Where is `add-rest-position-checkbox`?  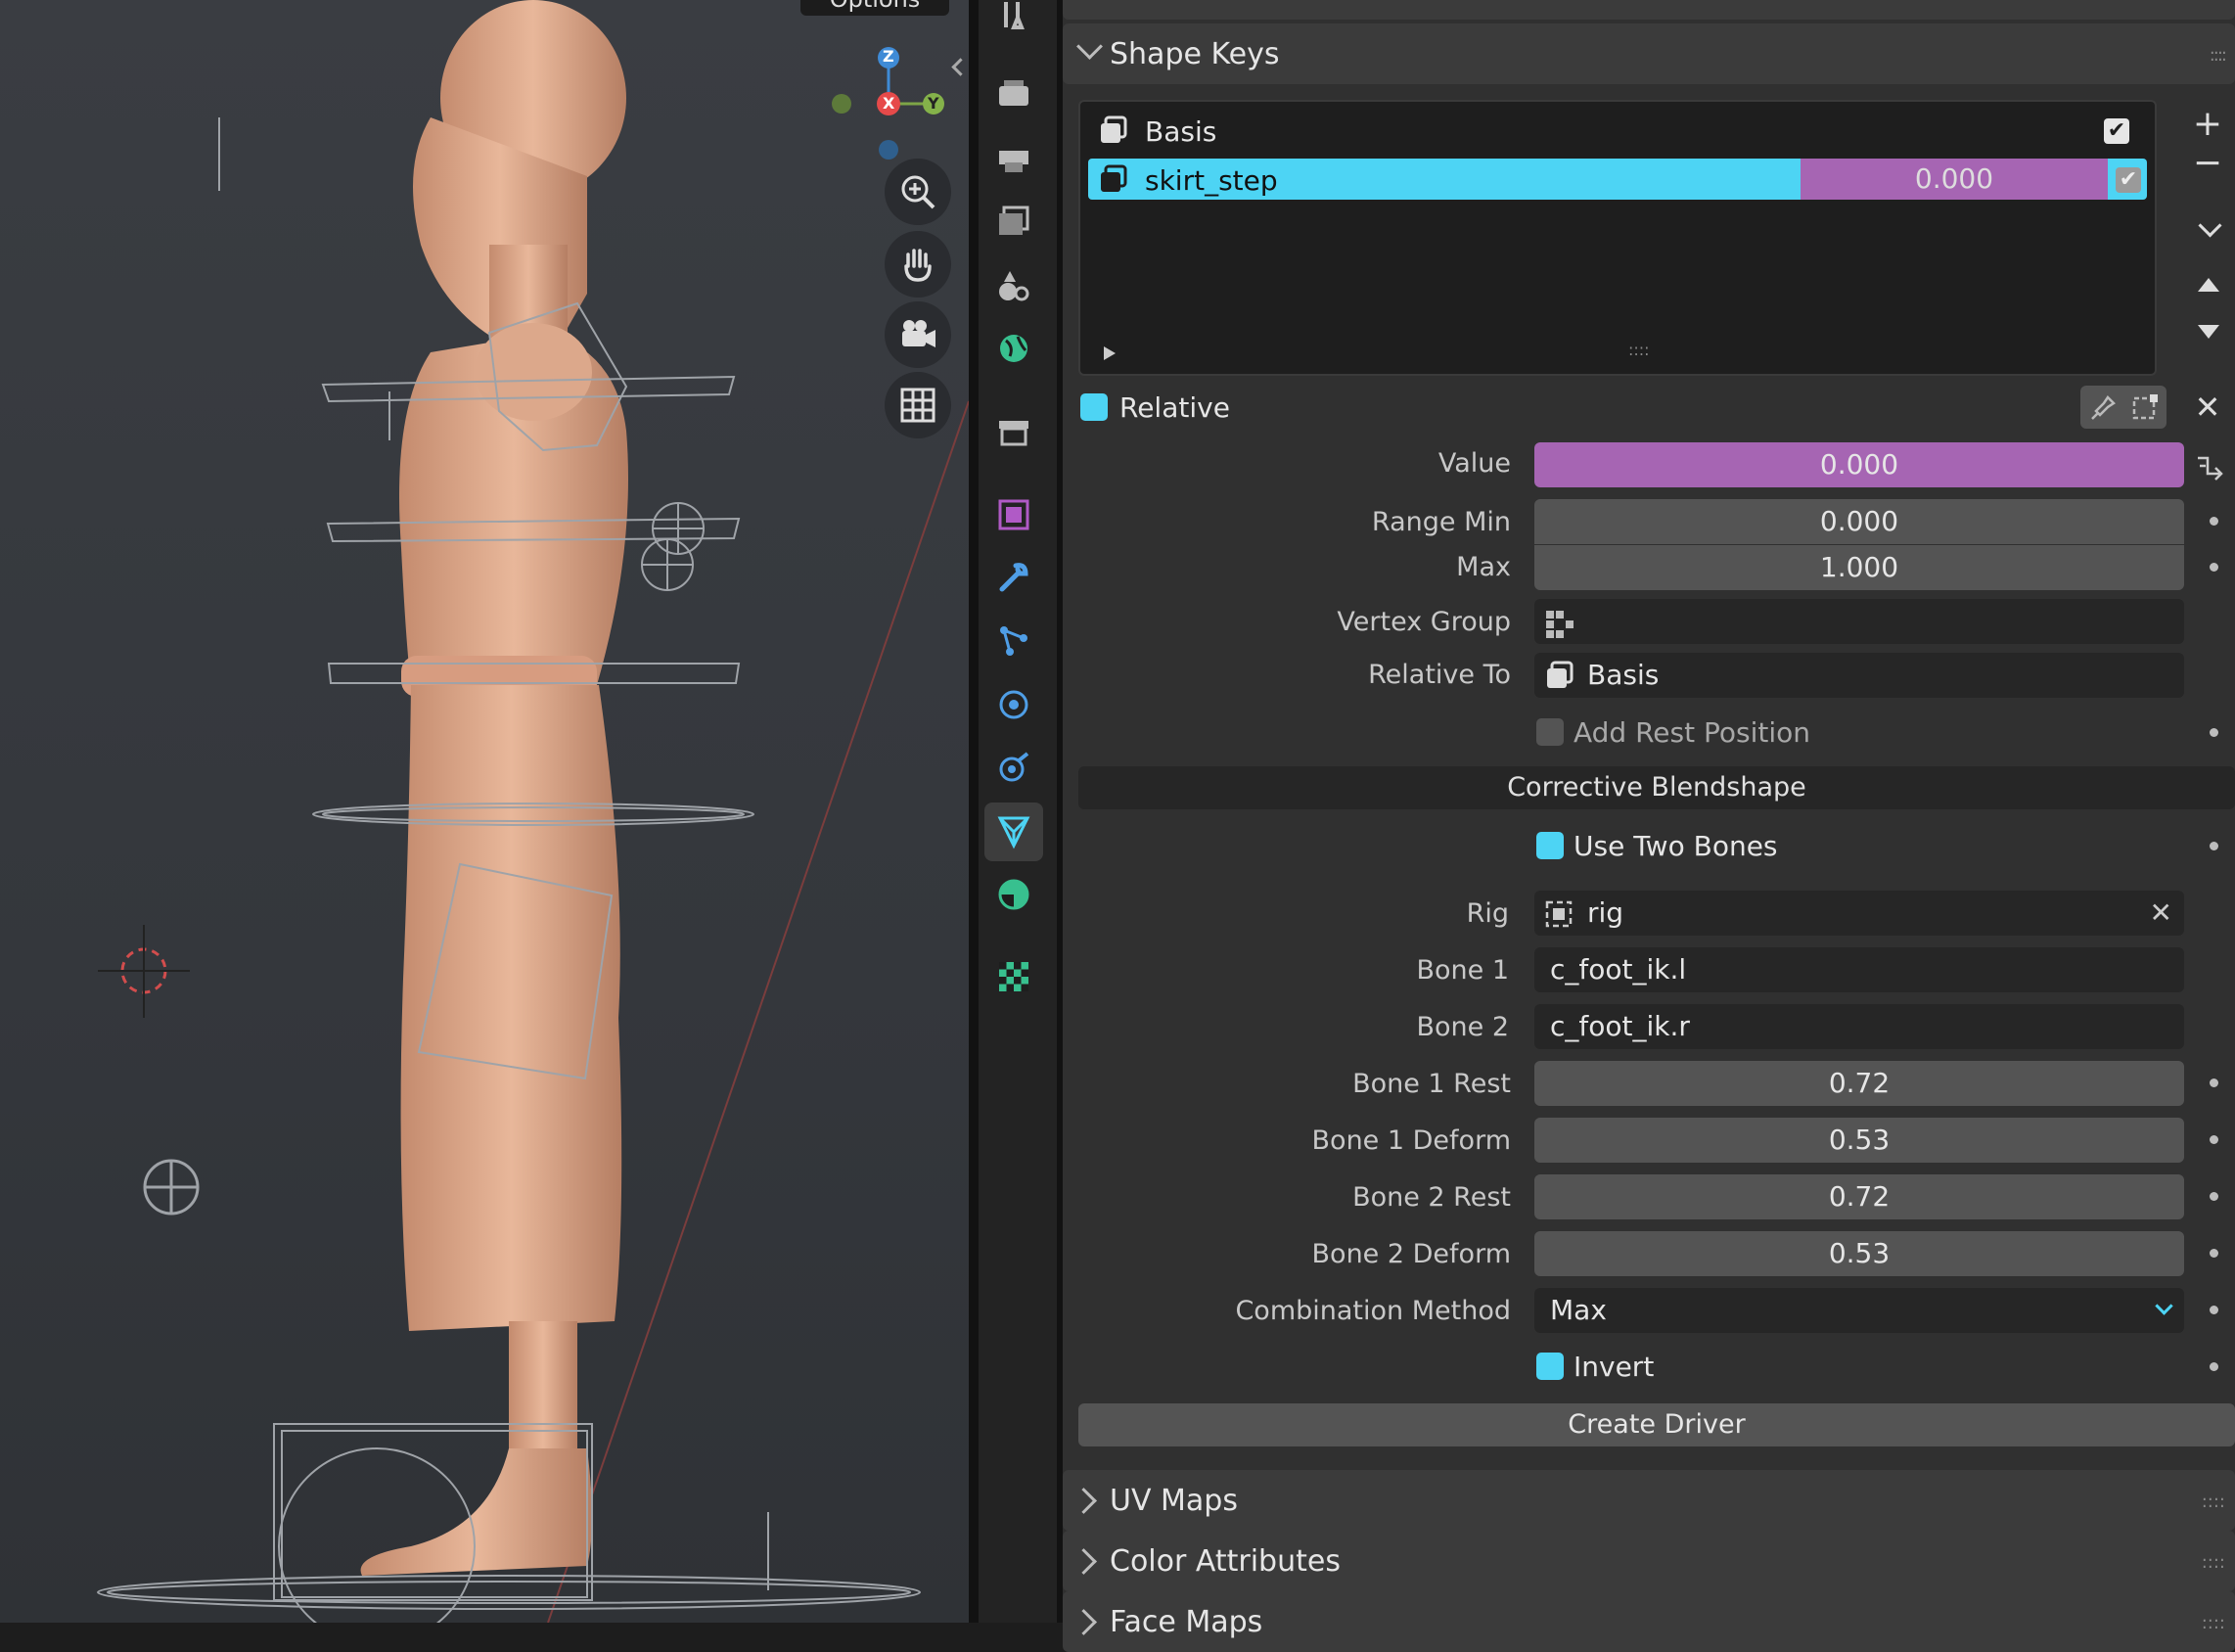
add-rest-position-checkbox is located at coordinates (1550, 732).